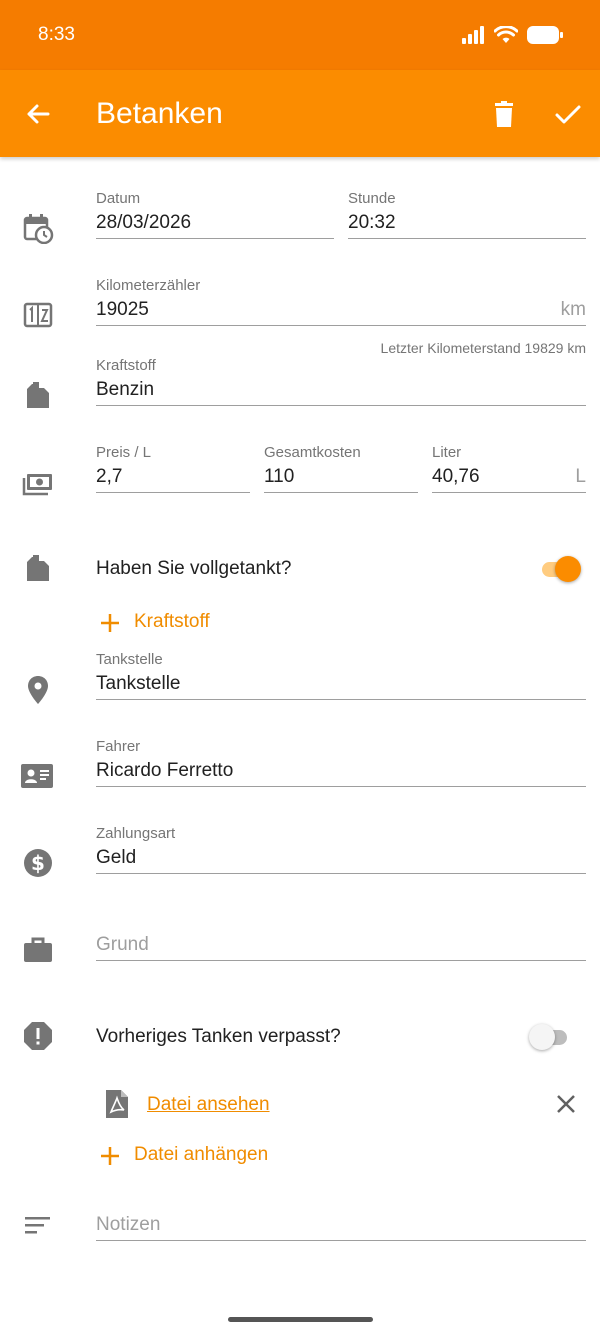 This screenshot has height=1336, width=600. I want to click on full-tank-label: Haben Sie vollgetankt?, so click(194, 568).